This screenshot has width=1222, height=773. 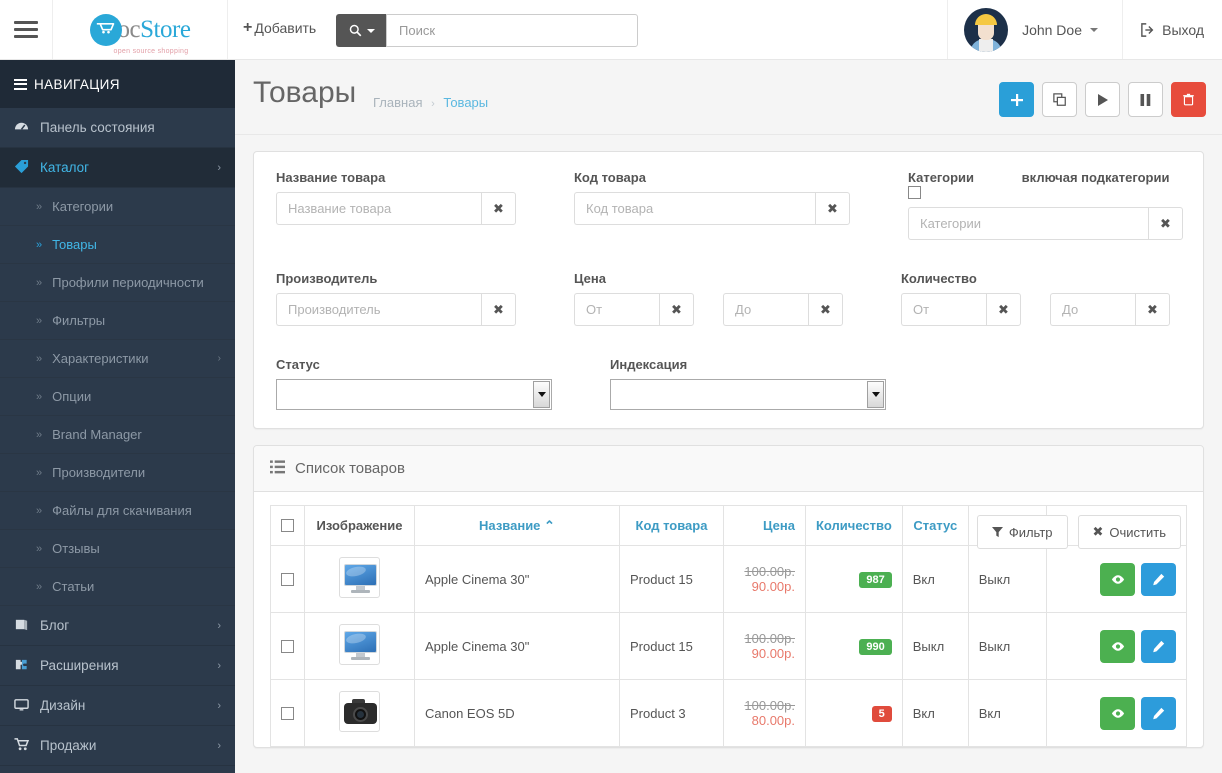 What do you see at coordinates (765, 309) in the screenshot?
I see `filter-price-to-input` at bounding box center [765, 309].